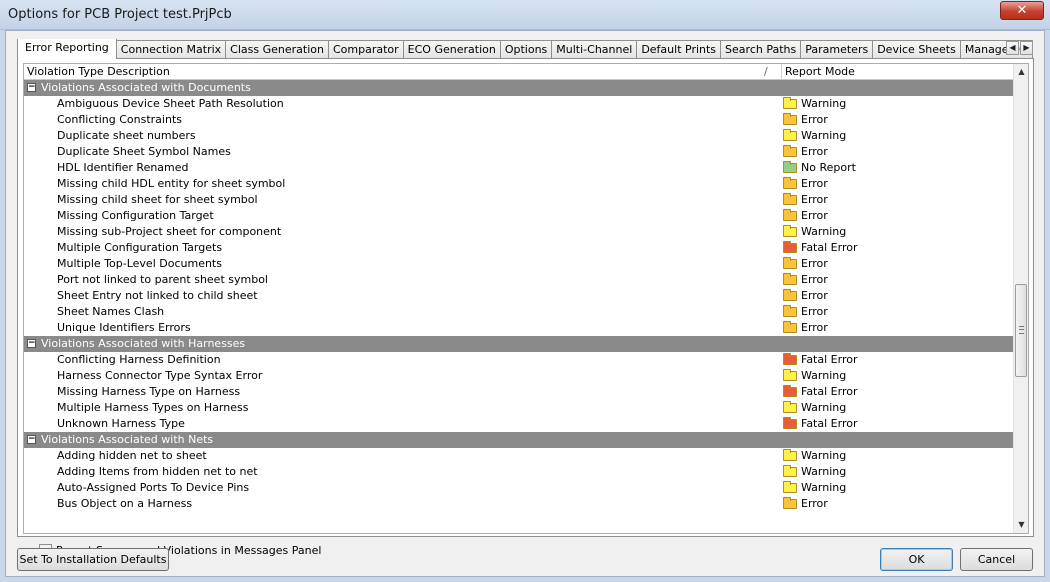  What do you see at coordinates (519, 88) in the screenshot?
I see `group-row: − Violations Associated with Documents` at bounding box center [519, 88].